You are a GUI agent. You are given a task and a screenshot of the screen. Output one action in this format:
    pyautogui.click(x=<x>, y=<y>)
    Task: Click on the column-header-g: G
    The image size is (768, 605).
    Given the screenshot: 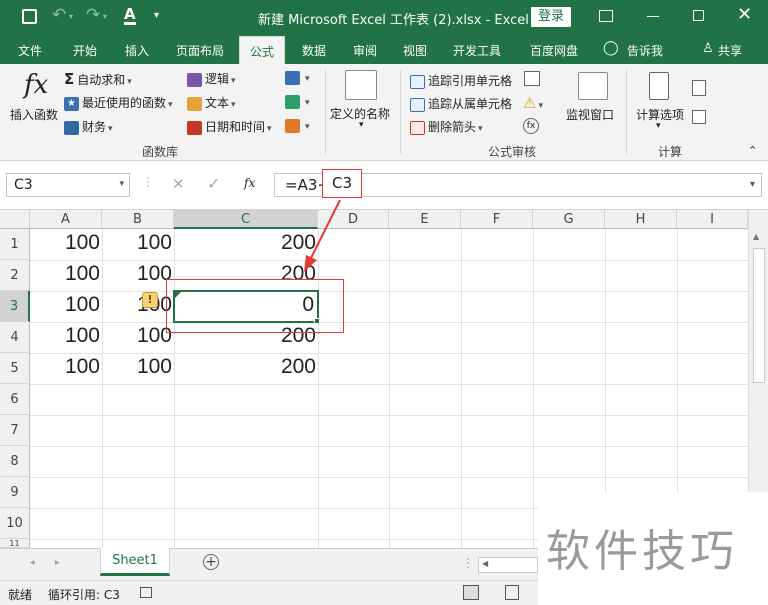 What is the action you would take?
    pyautogui.click(x=569, y=219)
    